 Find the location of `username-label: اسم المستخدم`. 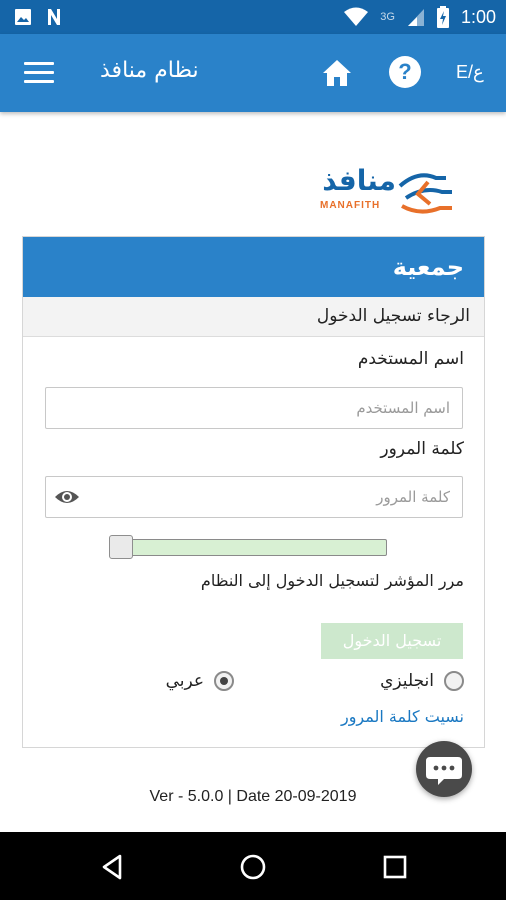

username-label: اسم المستخدم is located at coordinates (410, 359).